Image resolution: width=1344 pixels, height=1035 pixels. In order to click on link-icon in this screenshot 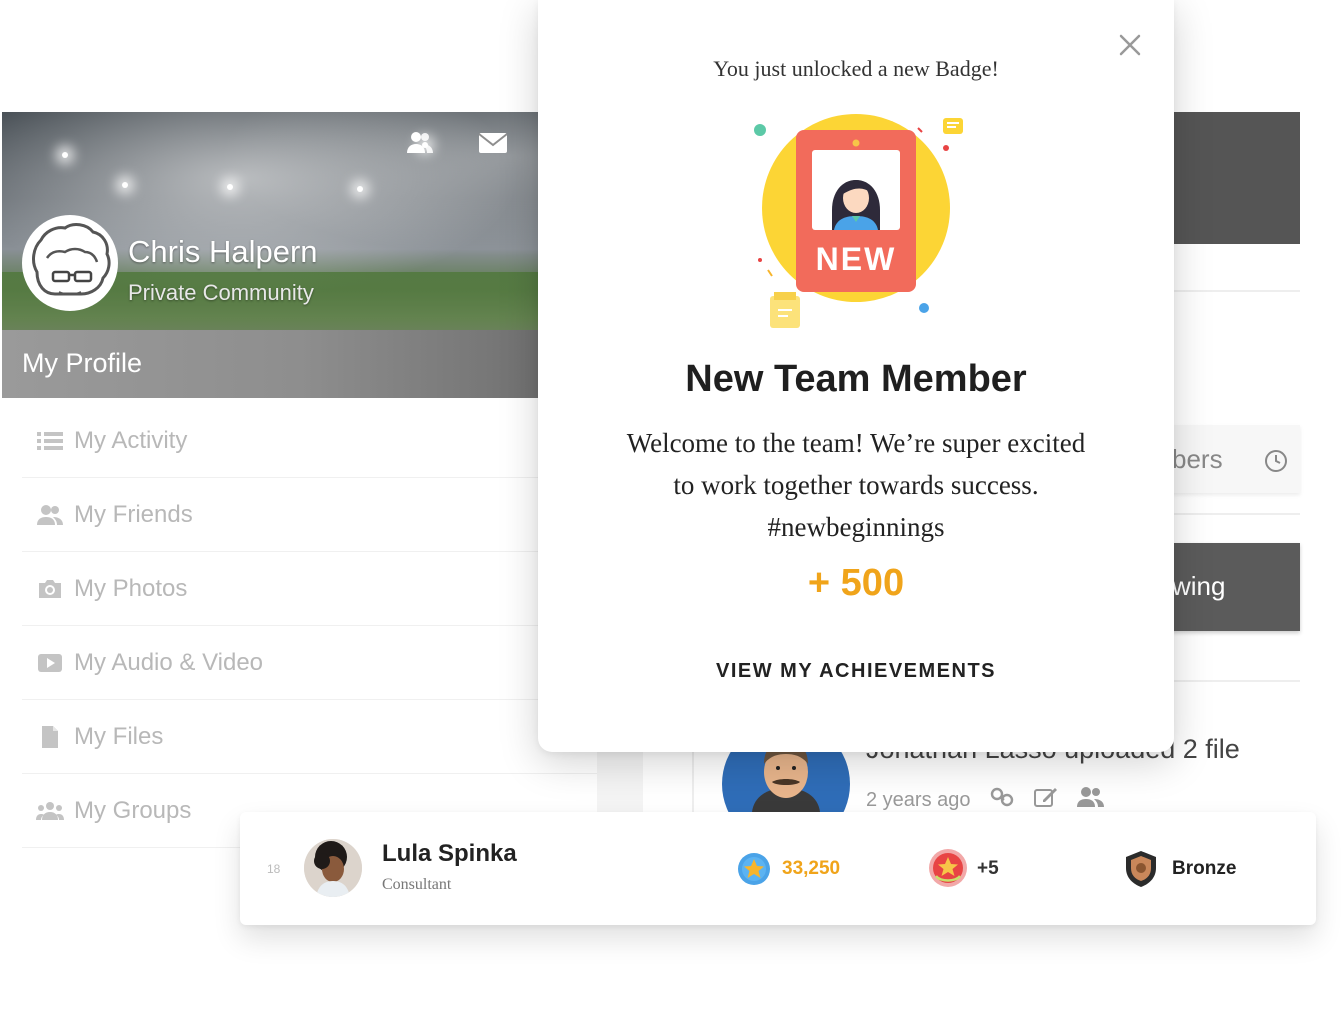, I will do `click(1002, 800)`.